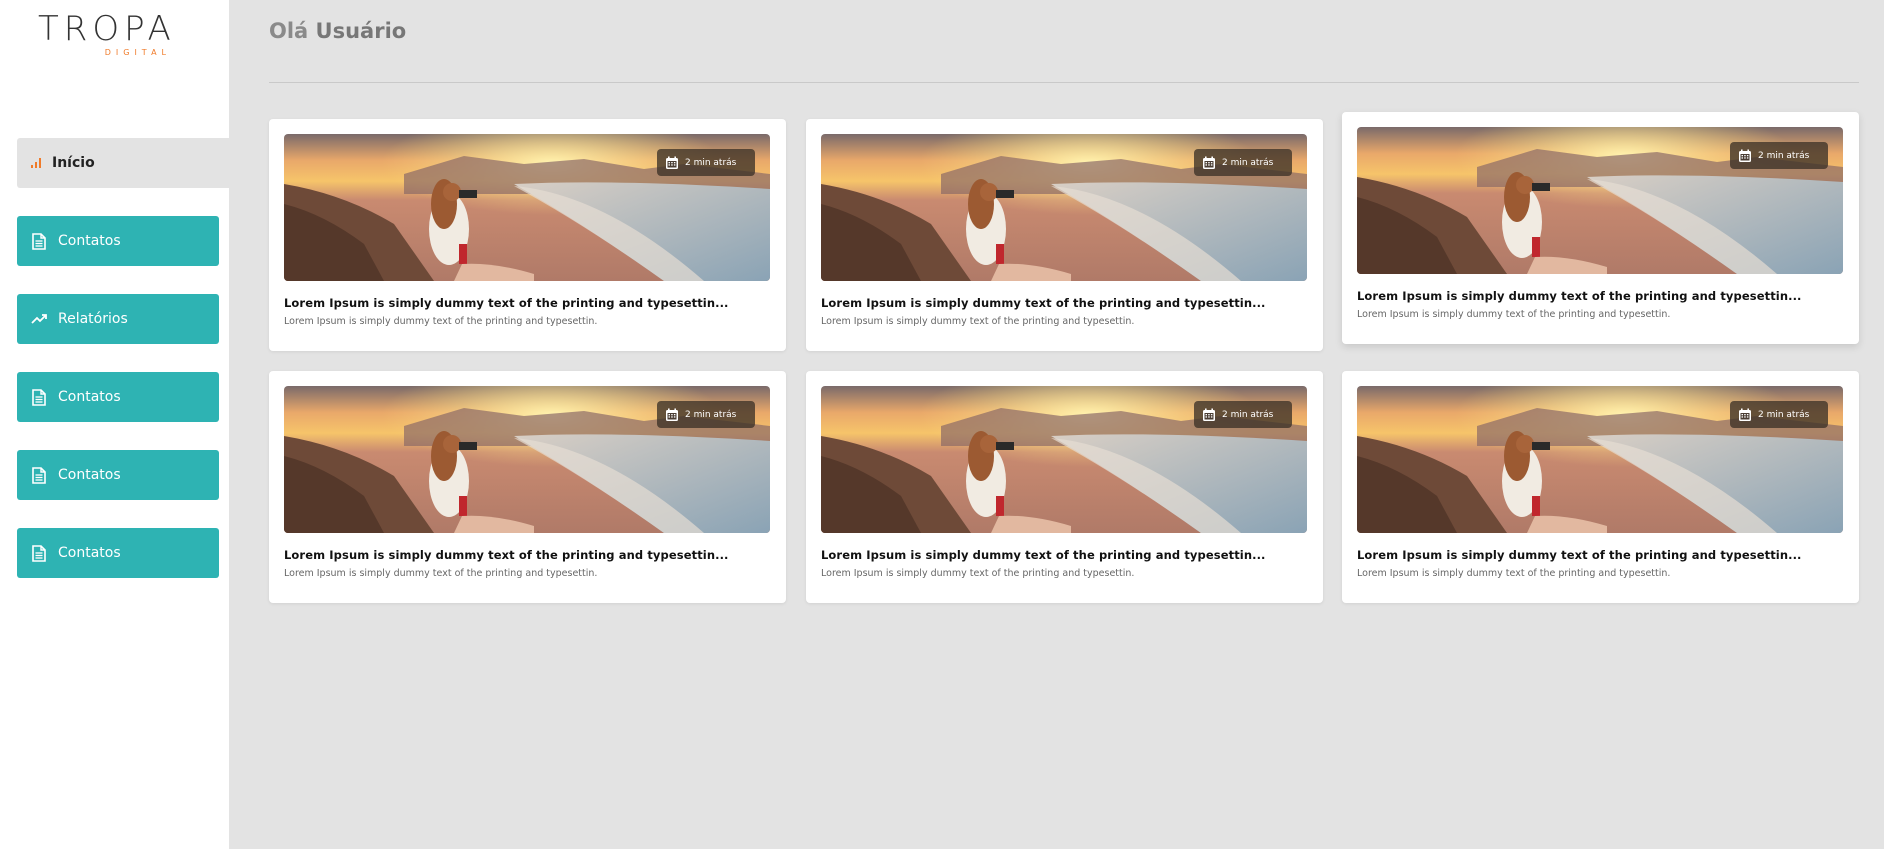 The height and width of the screenshot is (849, 1884). I want to click on header-divider, so click(1064, 82).